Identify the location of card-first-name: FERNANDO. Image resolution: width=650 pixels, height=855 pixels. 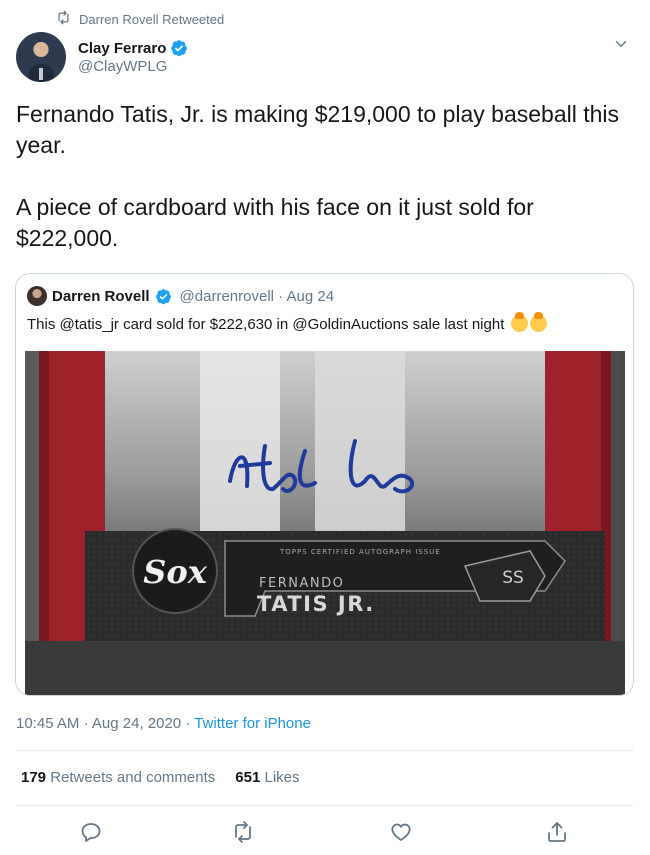
(301, 583).